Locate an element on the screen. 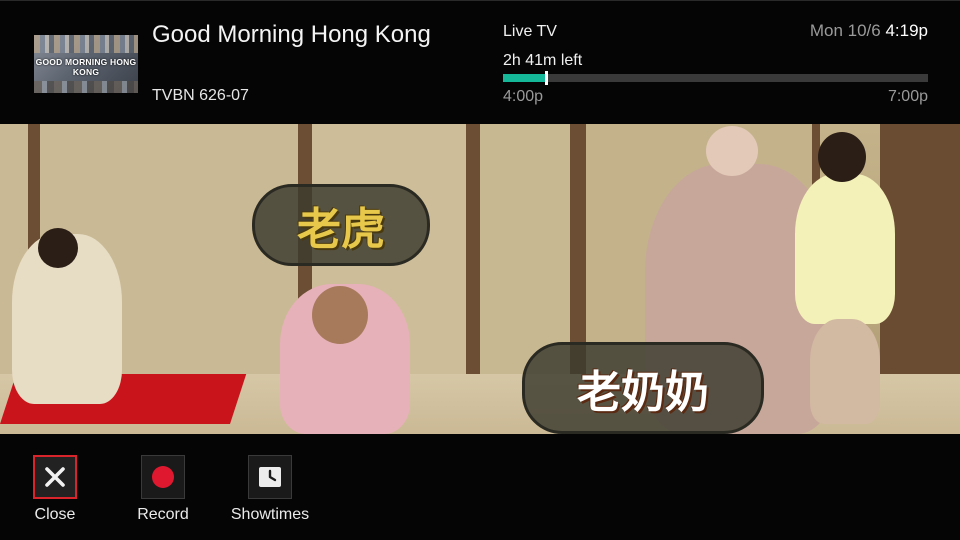 This screenshot has width=960, height=540. record-dot is located at coordinates (163, 477).